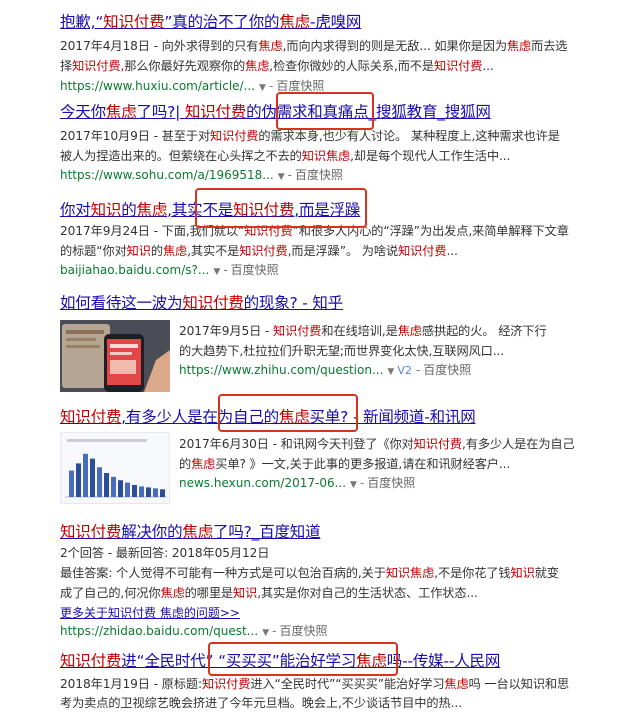 Image resolution: width=640 pixels, height=714 pixels. Describe the element at coordinates (546, 573) in the screenshot. I see `text-segment: 就变` at that location.